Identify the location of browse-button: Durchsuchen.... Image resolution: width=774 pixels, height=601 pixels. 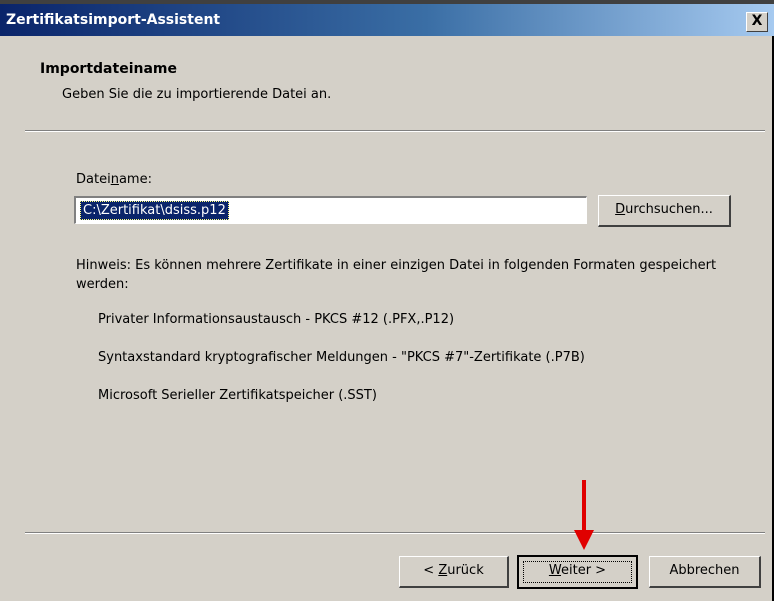
(664, 211).